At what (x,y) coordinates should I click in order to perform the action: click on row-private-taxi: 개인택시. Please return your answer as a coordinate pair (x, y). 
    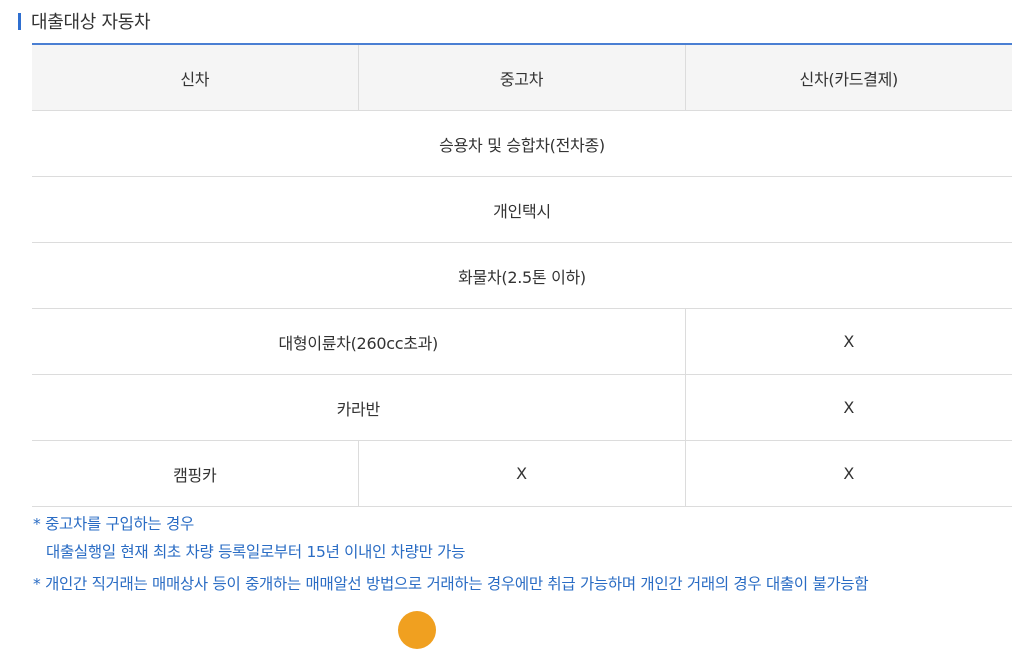
    Looking at the image, I should click on (522, 209).